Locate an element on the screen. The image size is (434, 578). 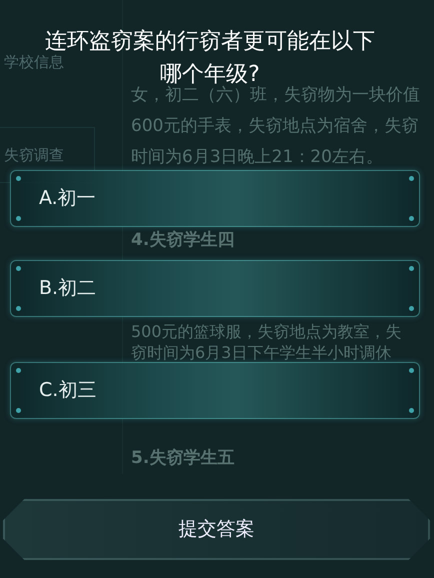
question-text: 连环盗窃案的行窃者更可能在以下 is located at coordinates (210, 41).